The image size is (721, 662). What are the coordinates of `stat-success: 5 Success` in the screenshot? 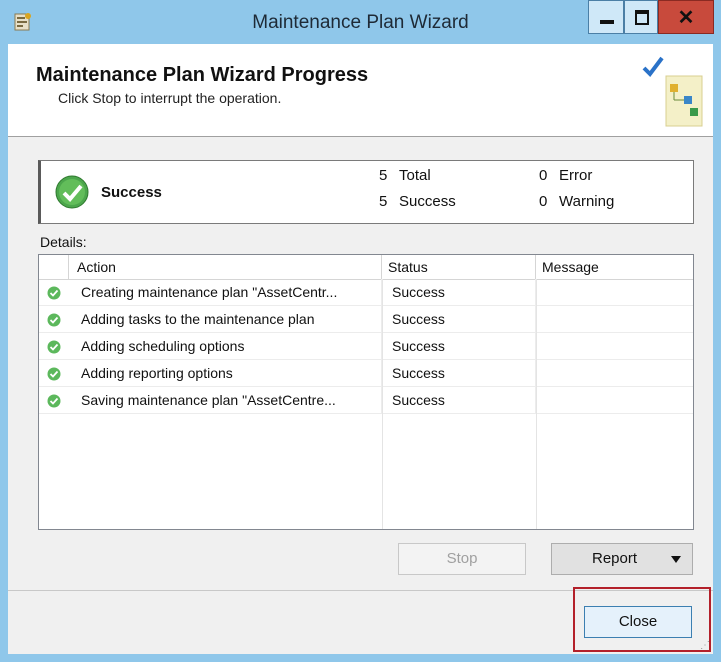 It's located at (417, 201).